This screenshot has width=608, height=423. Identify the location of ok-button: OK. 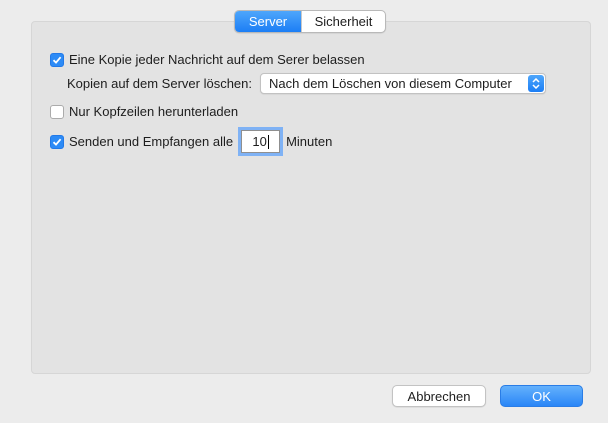
(541, 396).